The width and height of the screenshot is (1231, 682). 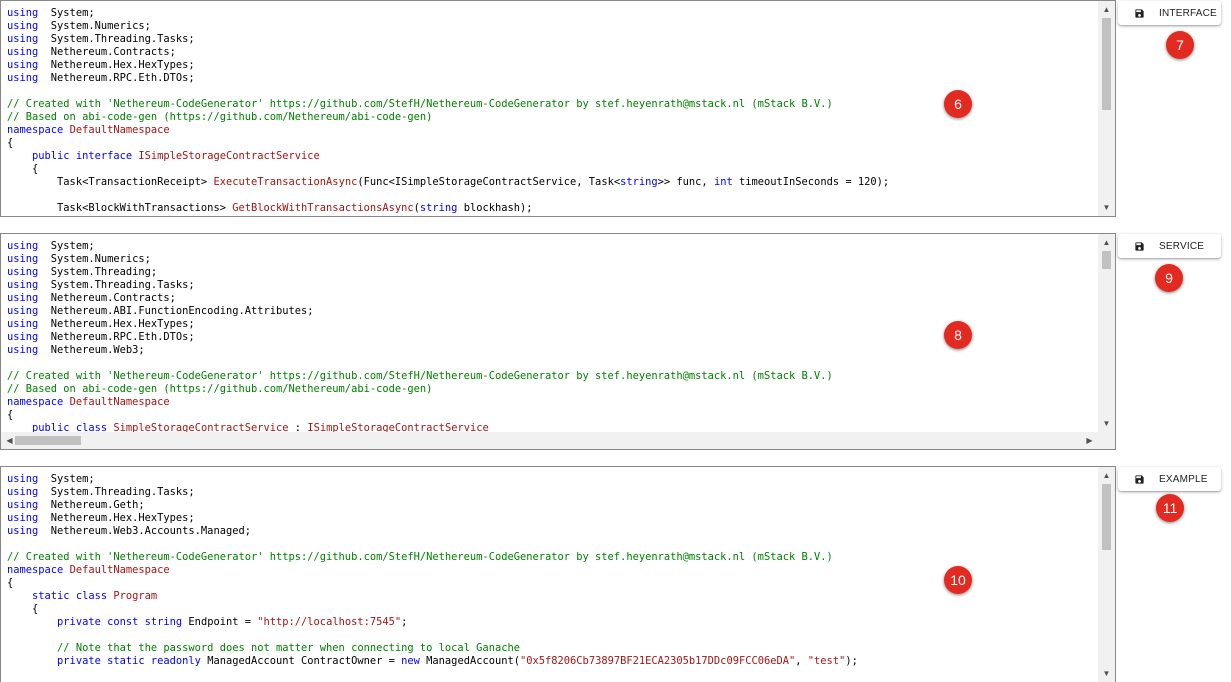 I want to click on code-line: static class Program, so click(x=95, y=596).